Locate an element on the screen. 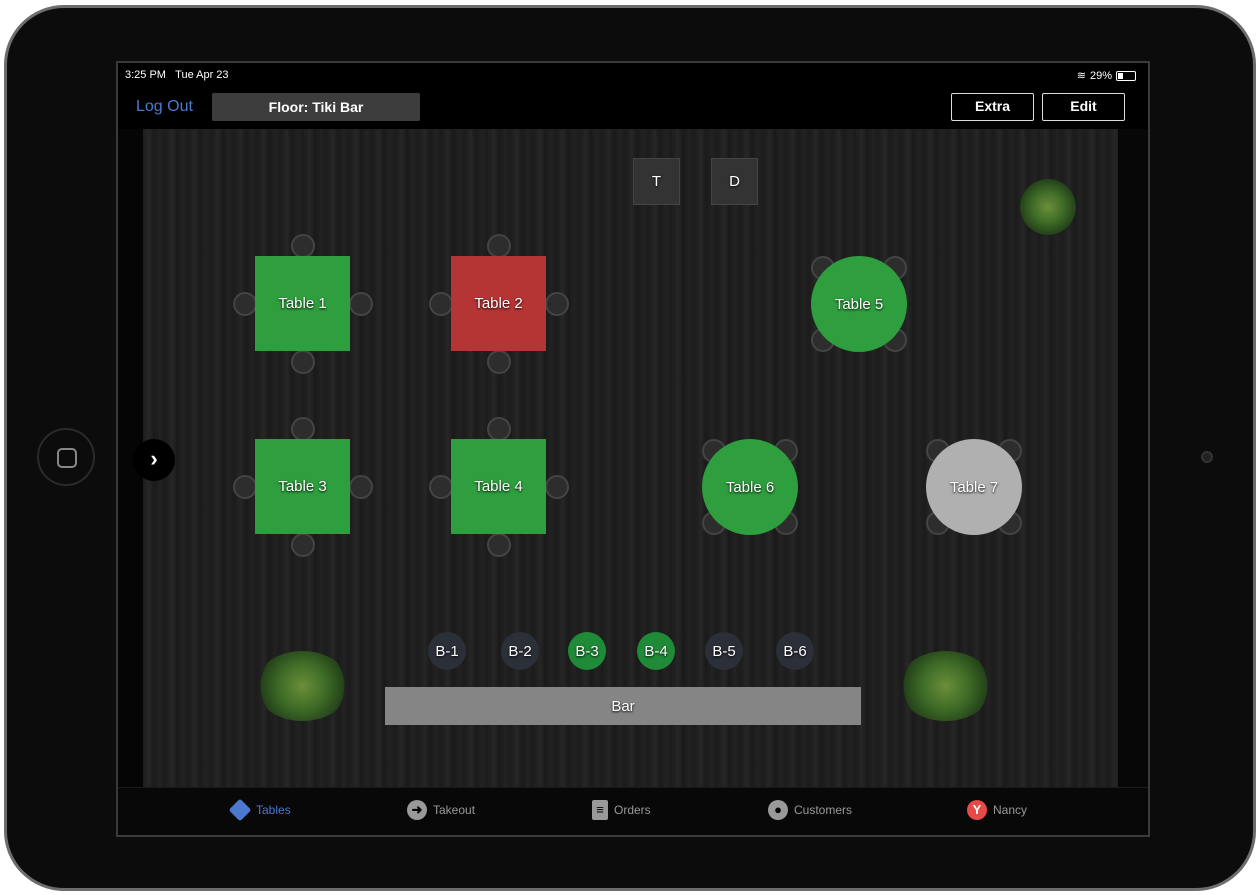 Image resolution: width=1260 pixels, height=895 pixels. tab-label: Orders is located at coordinates (632, 810).